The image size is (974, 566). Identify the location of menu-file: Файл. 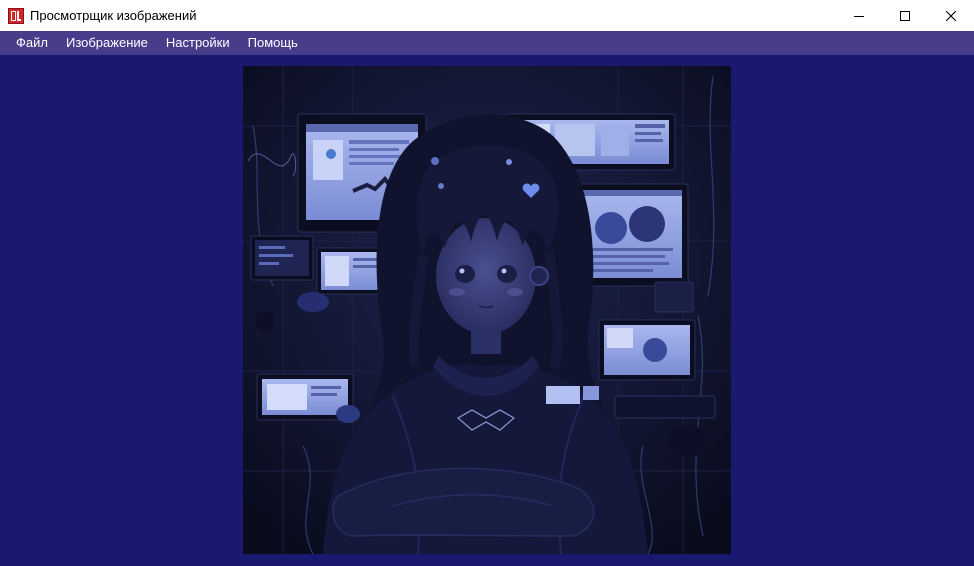
(32, 43).